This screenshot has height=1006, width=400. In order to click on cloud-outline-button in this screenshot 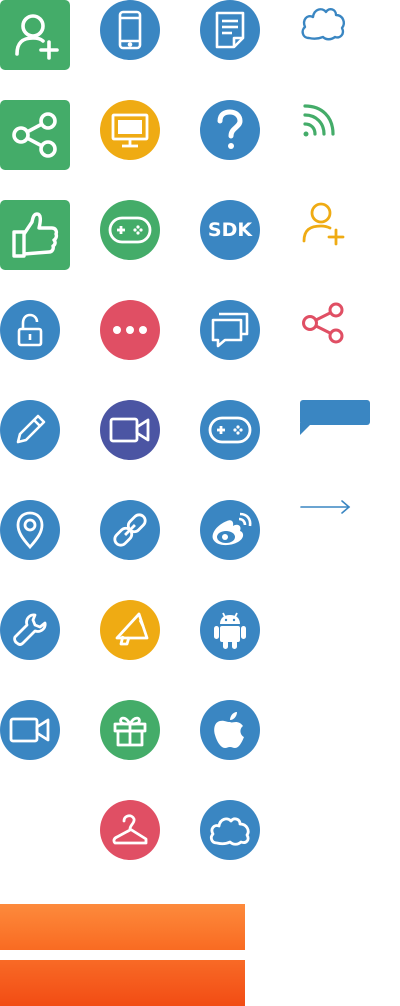, I will do `click(323, 22)`.